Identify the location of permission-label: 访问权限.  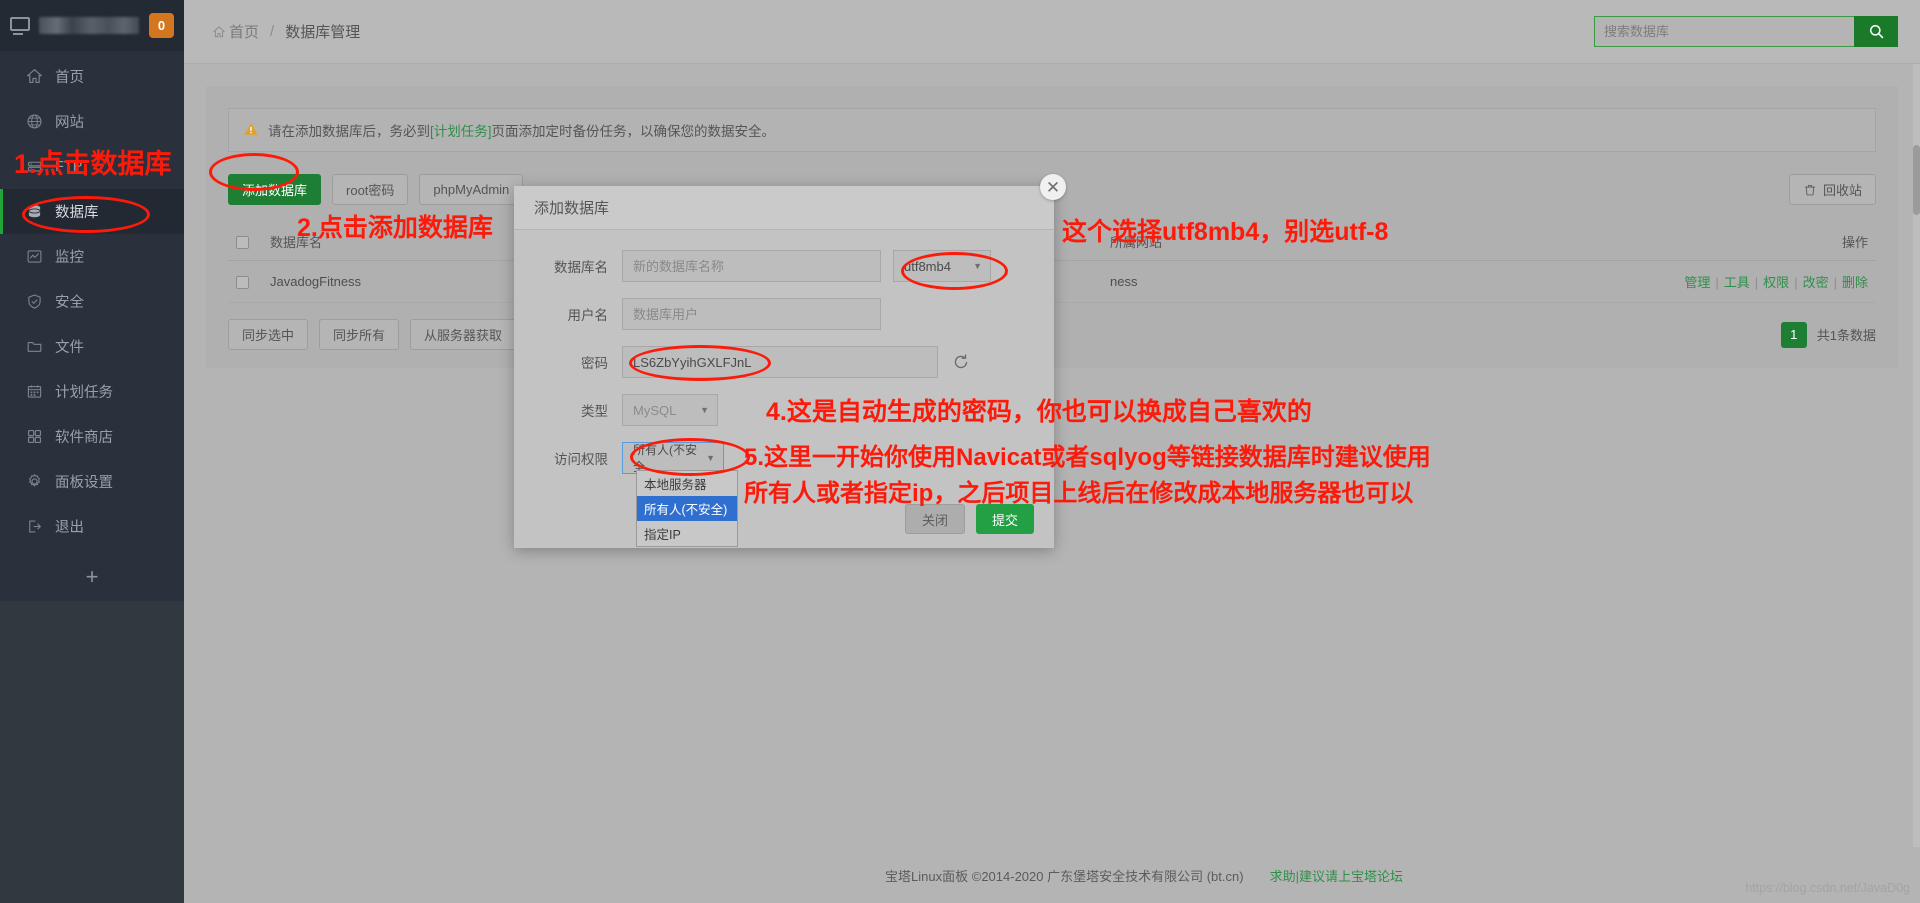
(581, 459).